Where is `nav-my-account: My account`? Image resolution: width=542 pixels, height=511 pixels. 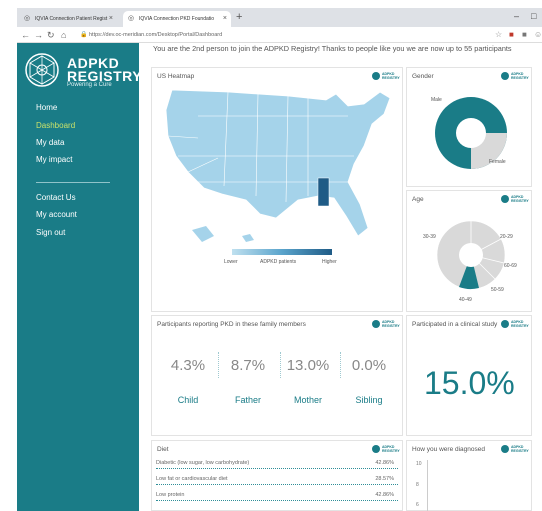
nav-my-account: My account is located at coordinates (56, 214).